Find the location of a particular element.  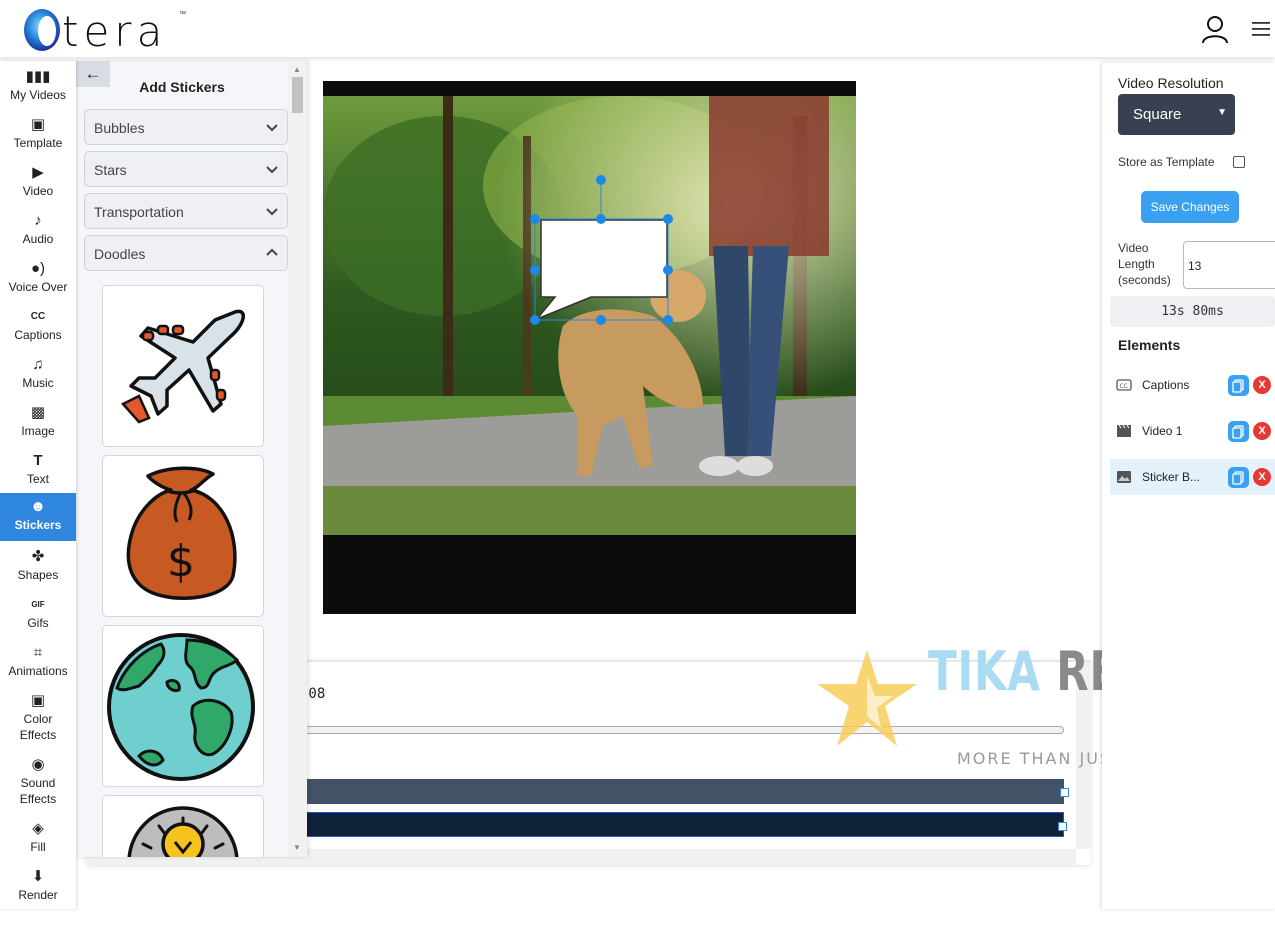

resolution-value: Square is located at coordinates (1157, 114).